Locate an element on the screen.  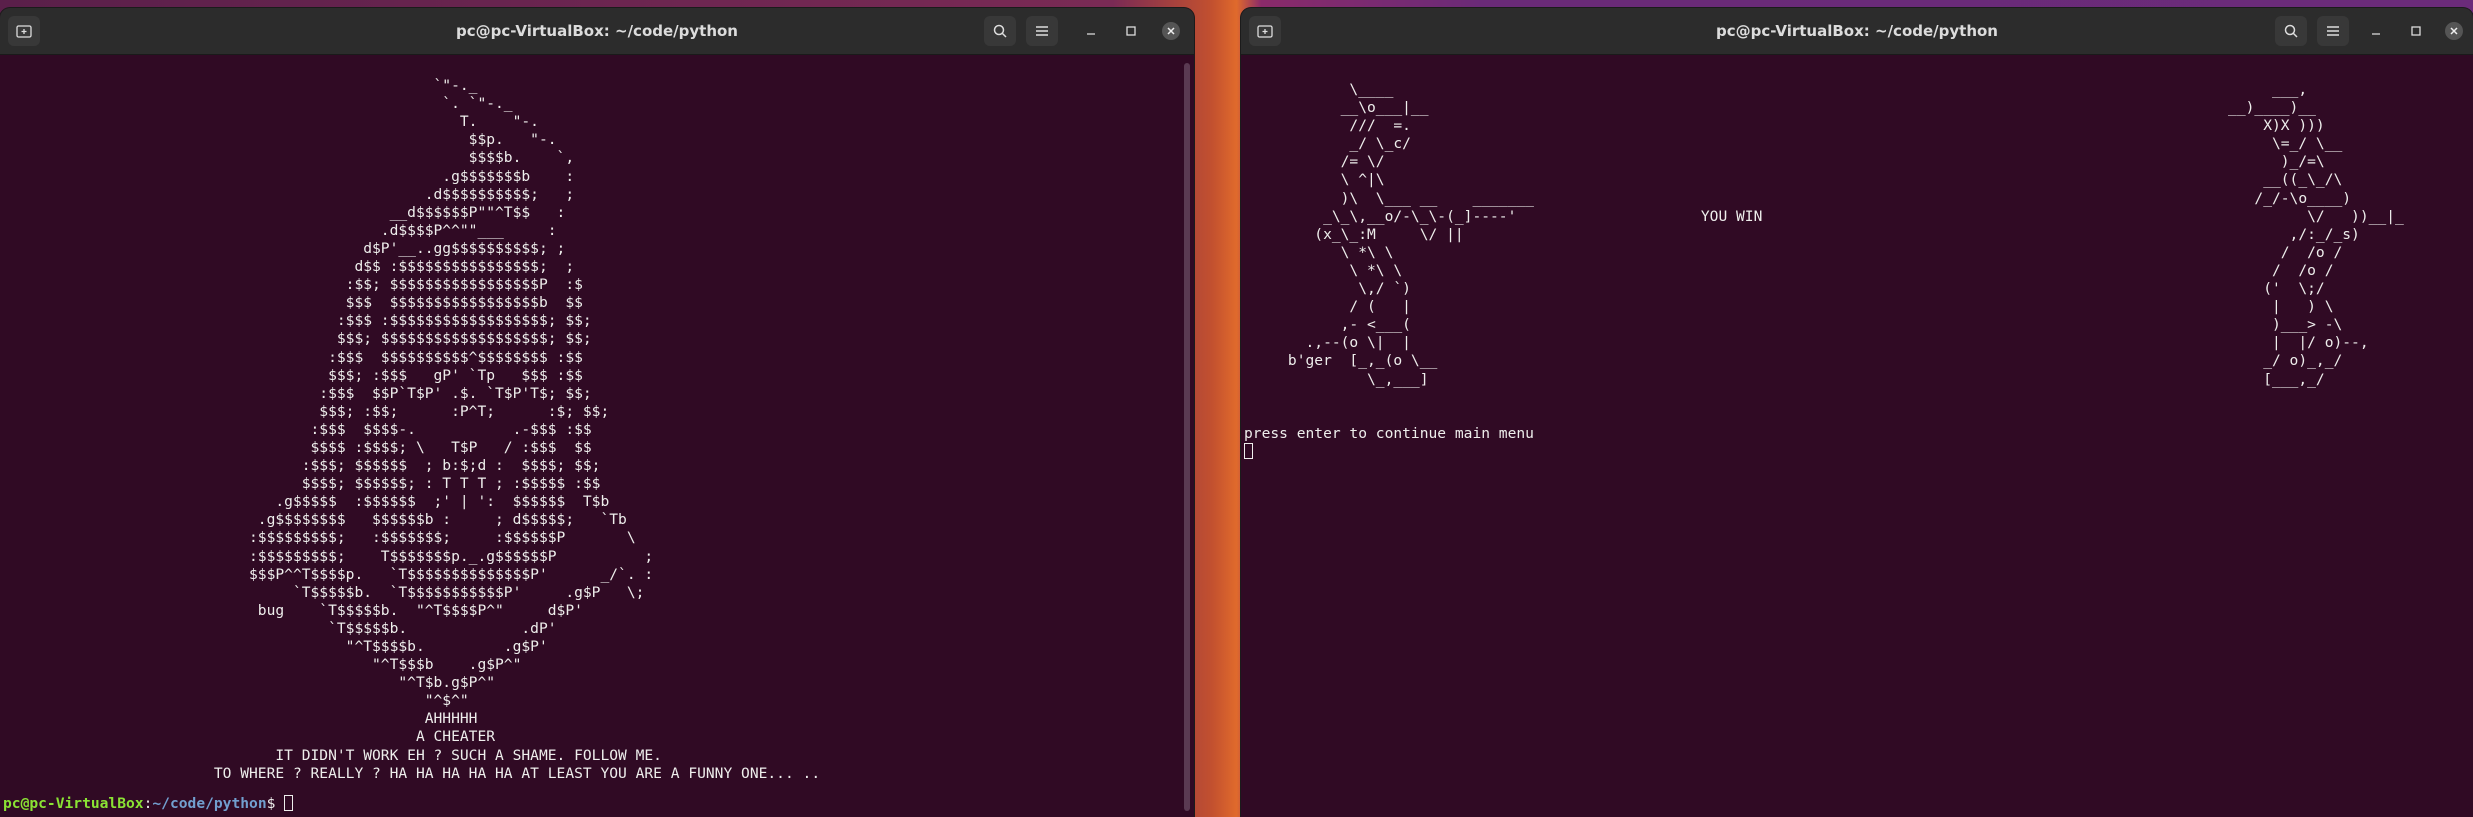
left-ascii-line: d$P'__..gg$$$$$$$$$$; ; is located at coordinates (284, 248).